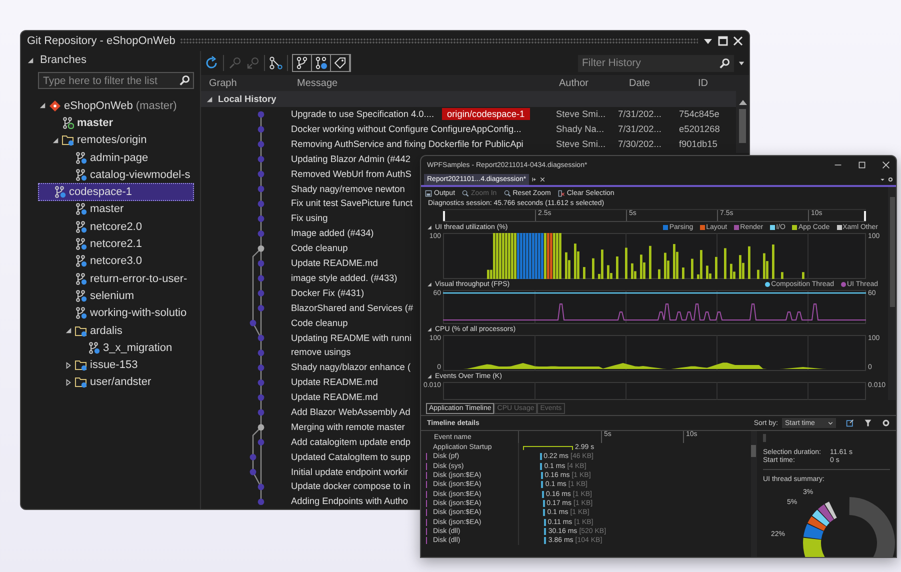  What do you see at coordinates (699, 83) in the screenshot?
I see `column-header: ID` at bounding box center [699, 83].